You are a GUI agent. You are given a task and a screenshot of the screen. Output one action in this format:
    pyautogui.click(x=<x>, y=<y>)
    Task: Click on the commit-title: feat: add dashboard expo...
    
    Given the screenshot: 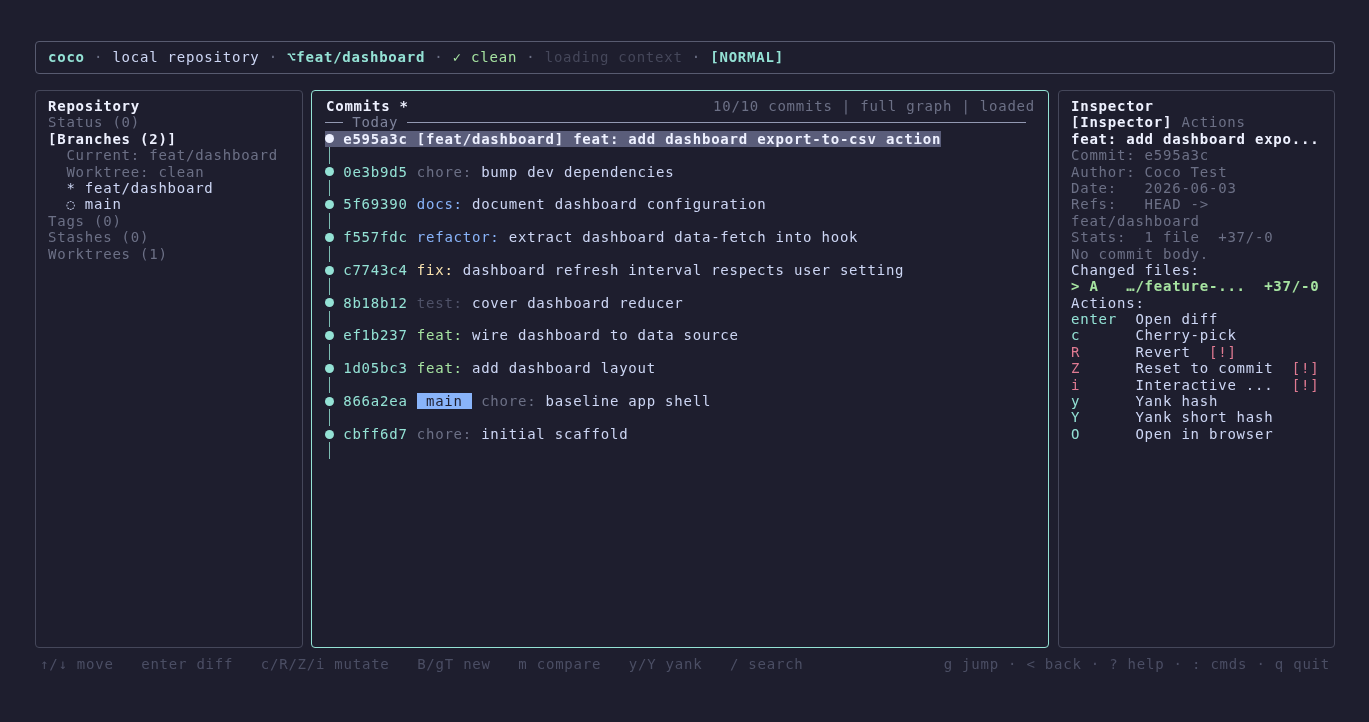 What is the action you would take?
    pyautogui.click(x=1195, y=139)
    